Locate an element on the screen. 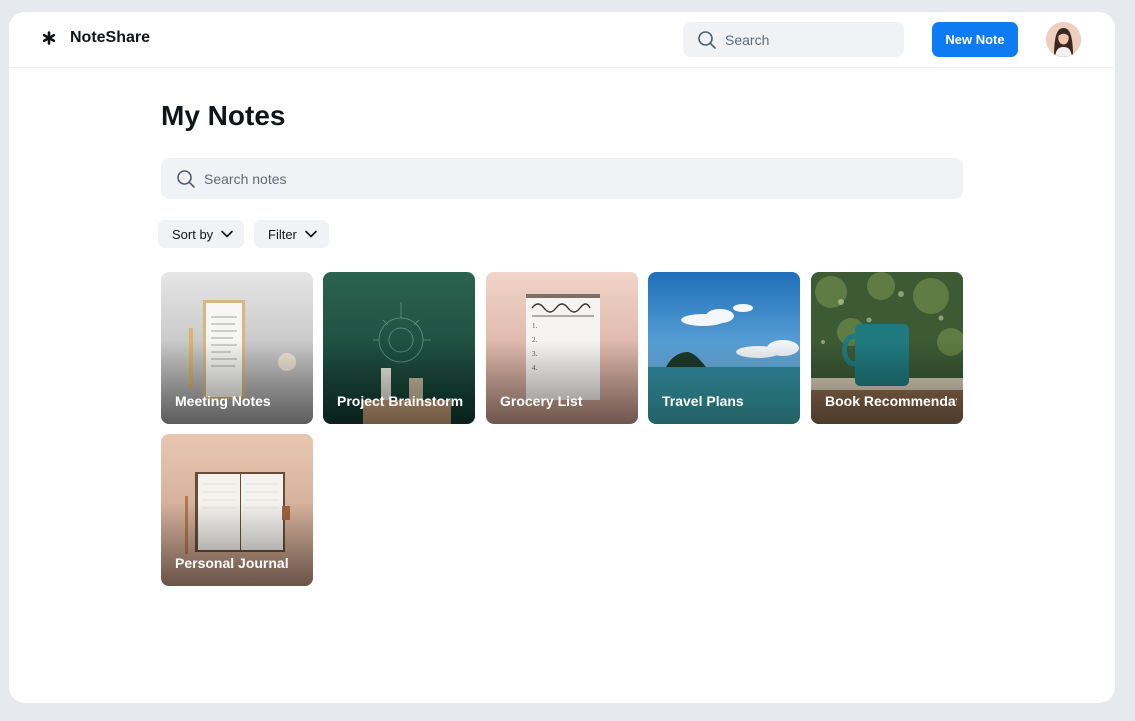 The width and height of the screenshot is (1135, 721). sort-by-label: Sort by is located at coordinates (193, 234).